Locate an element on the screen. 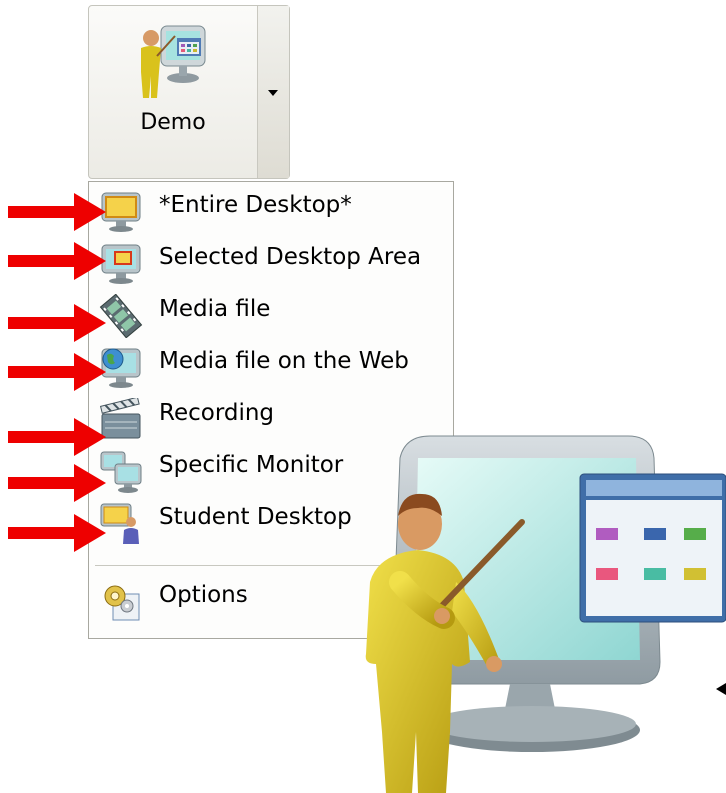 The height and width of the screenshot is (793, 726). menu-item-selected-desktop-area: Selected Desktop Area is located at coordinates (271, 262).